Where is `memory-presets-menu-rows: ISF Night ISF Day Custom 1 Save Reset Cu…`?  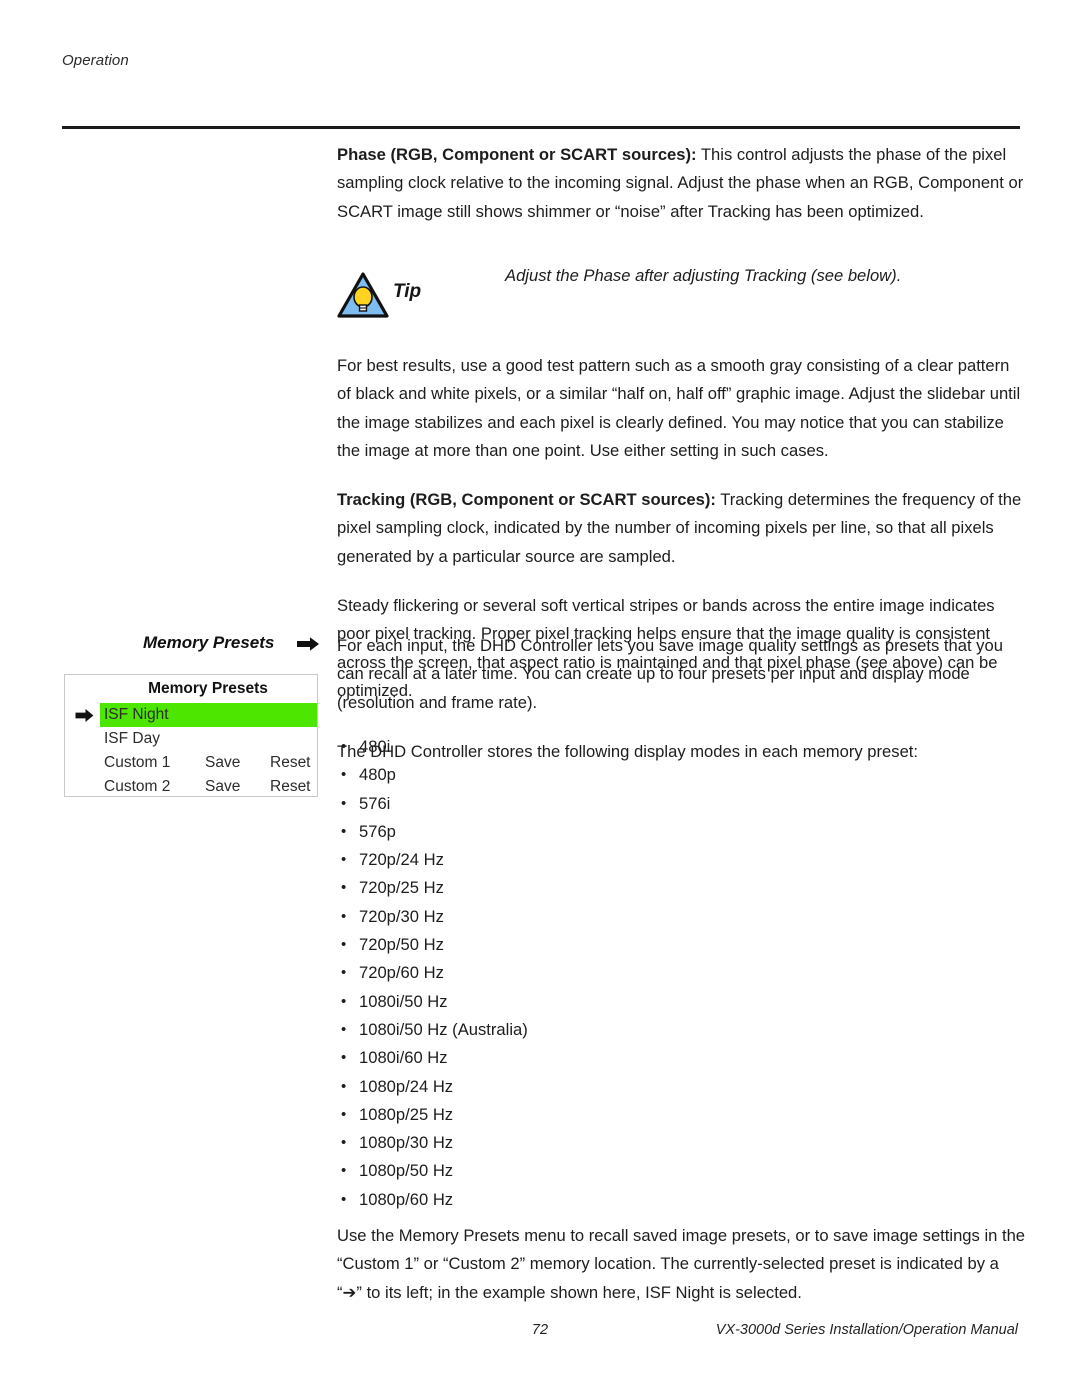 memory-presets-menu-rows: ISF Night ISF Day Custom 1 Save Reset Cu… is located at coordinates (191, 751).